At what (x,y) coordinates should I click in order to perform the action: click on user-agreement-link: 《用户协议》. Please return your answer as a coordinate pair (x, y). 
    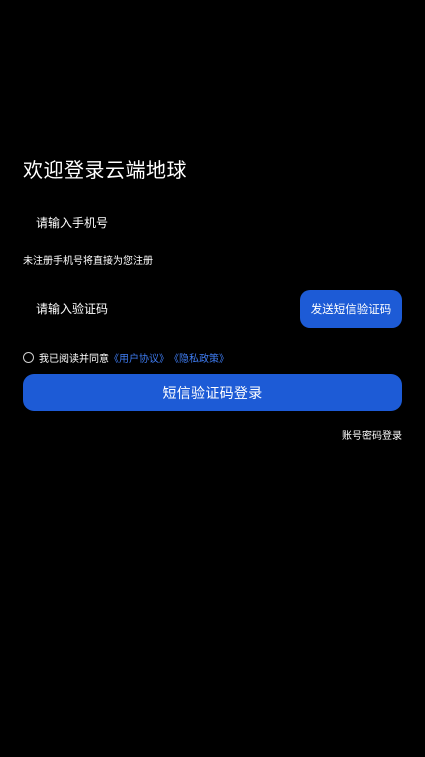
    Looking at the image, I should click on (139, 357).